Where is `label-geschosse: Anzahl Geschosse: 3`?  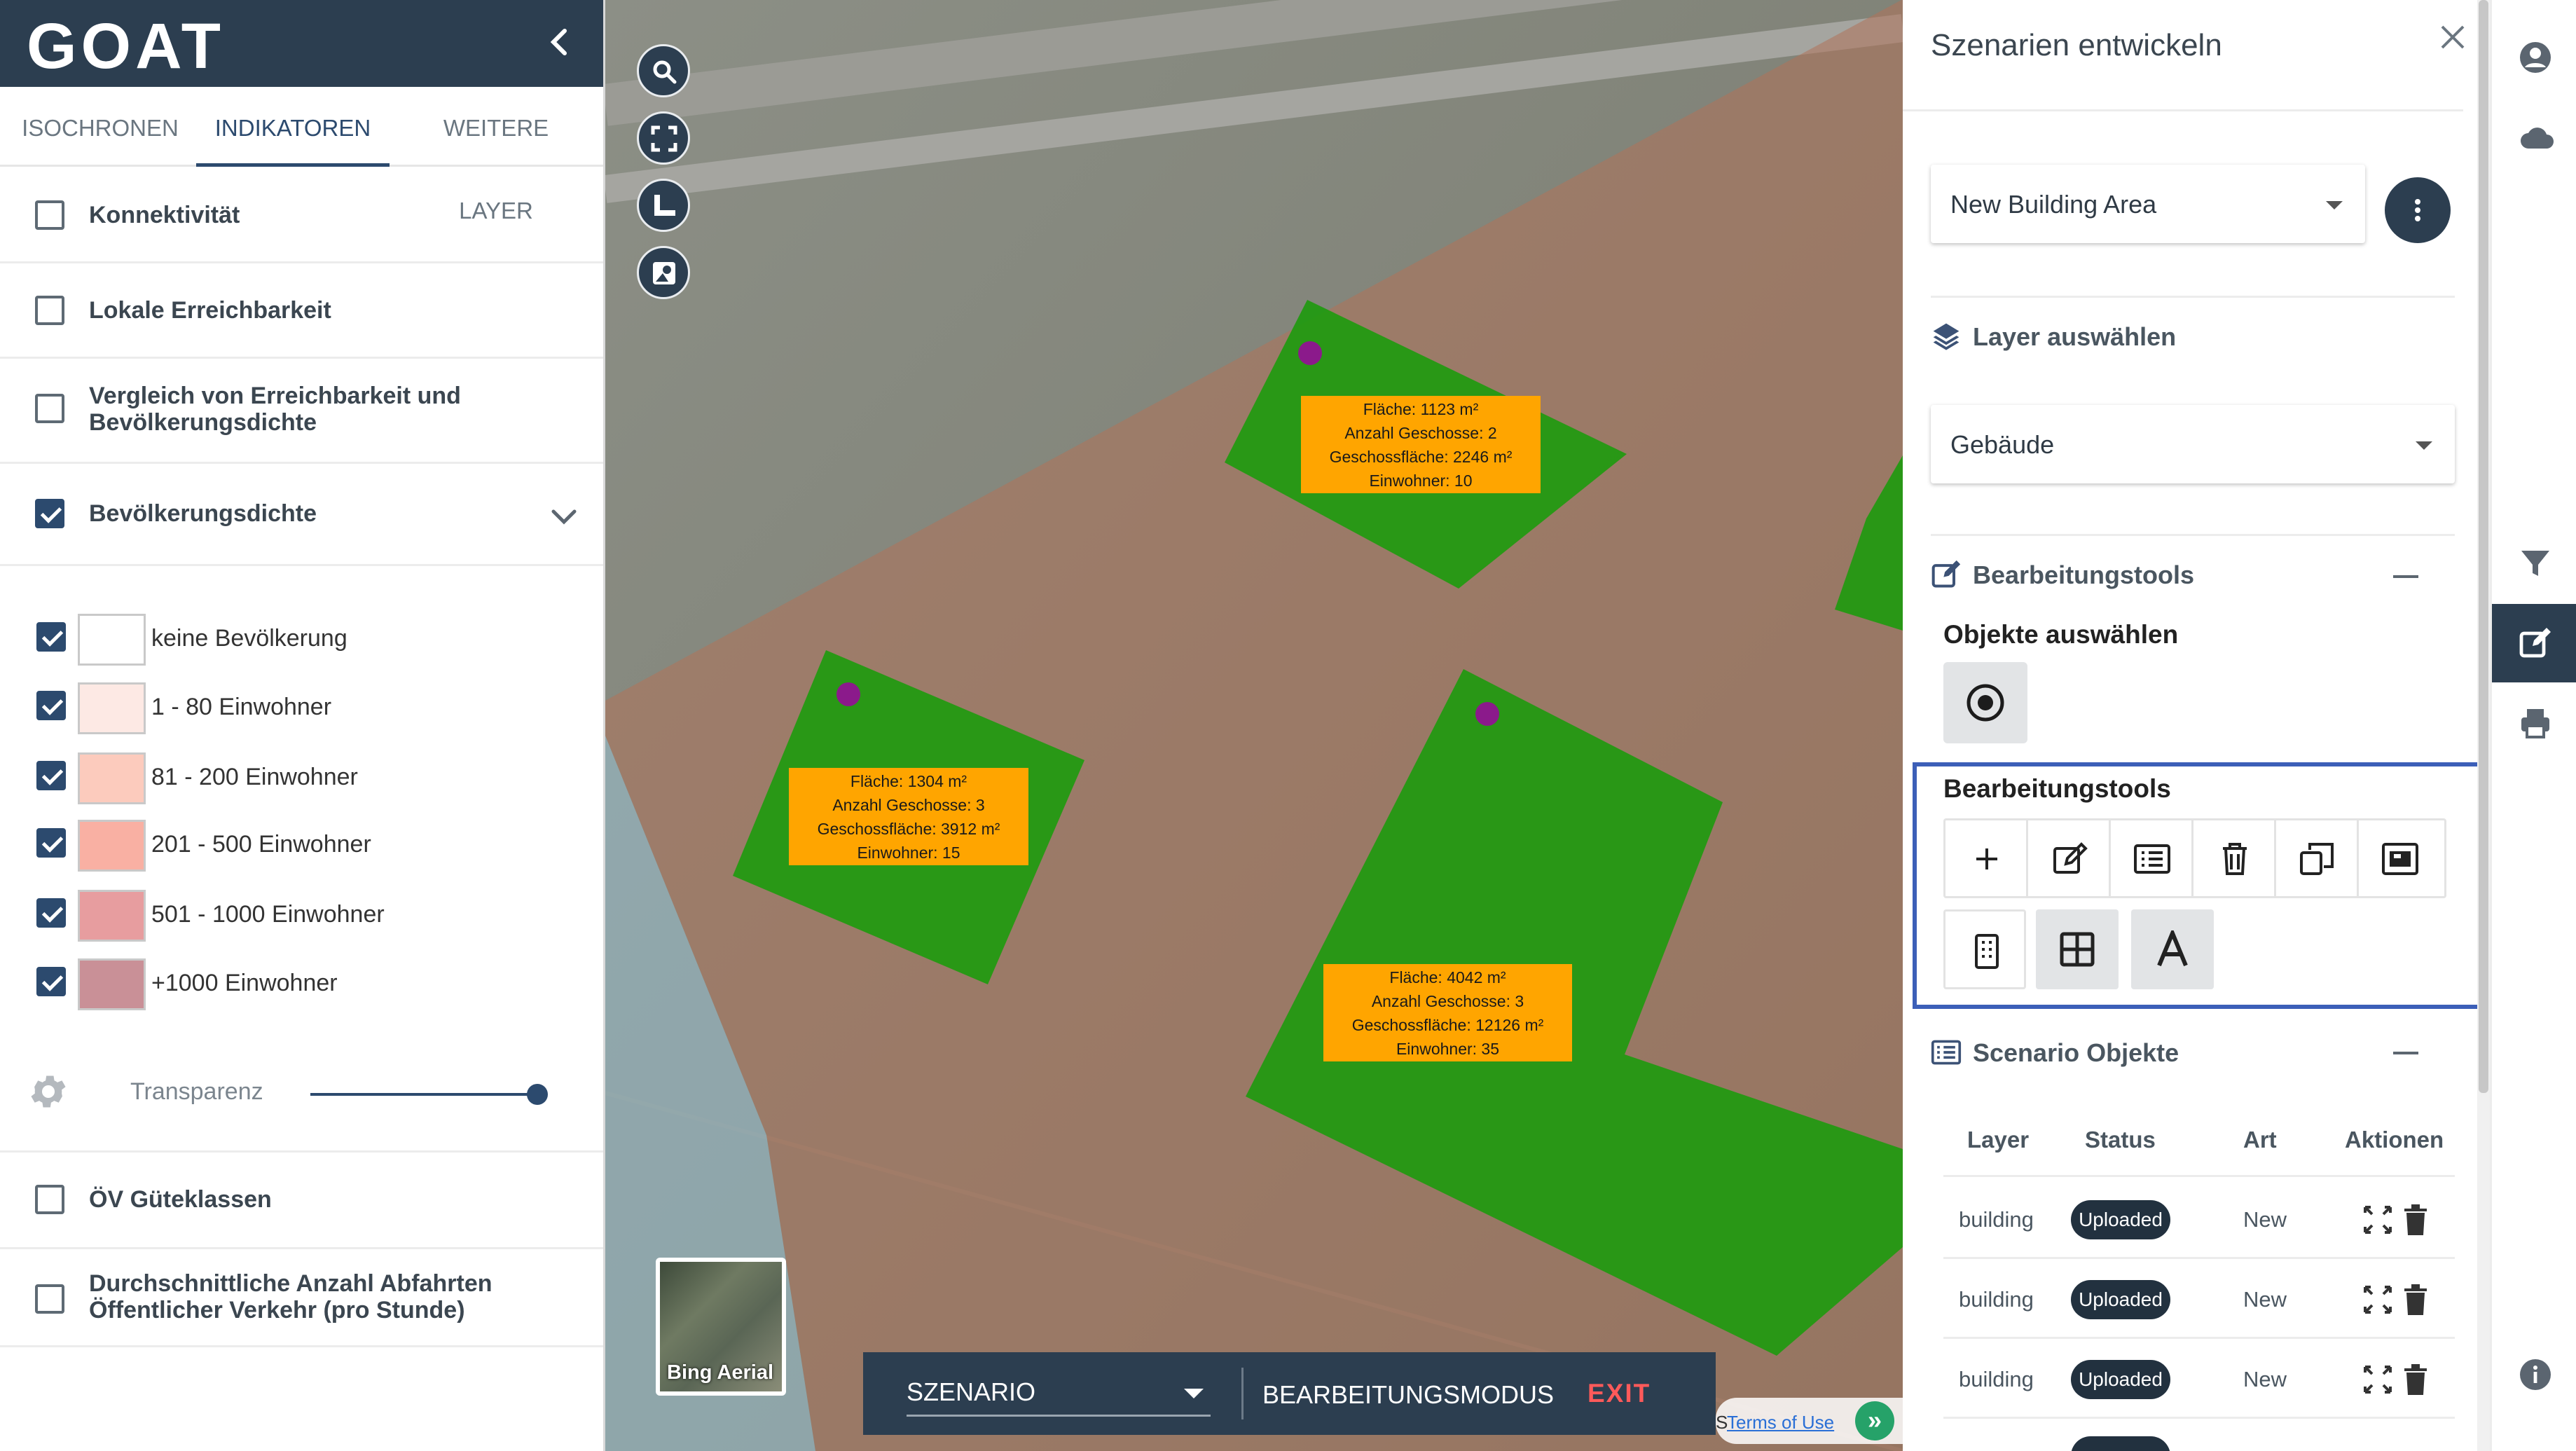 label-geschosse: Anzahl Geschosse: 3 is located at coordinates (908, 805).